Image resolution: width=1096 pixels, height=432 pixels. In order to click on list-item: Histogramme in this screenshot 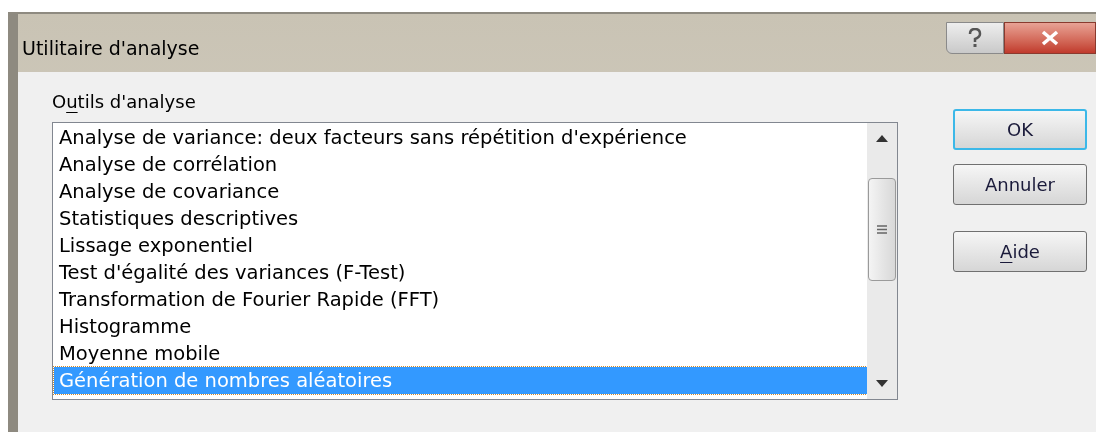, I will do `click(460, 326)`.